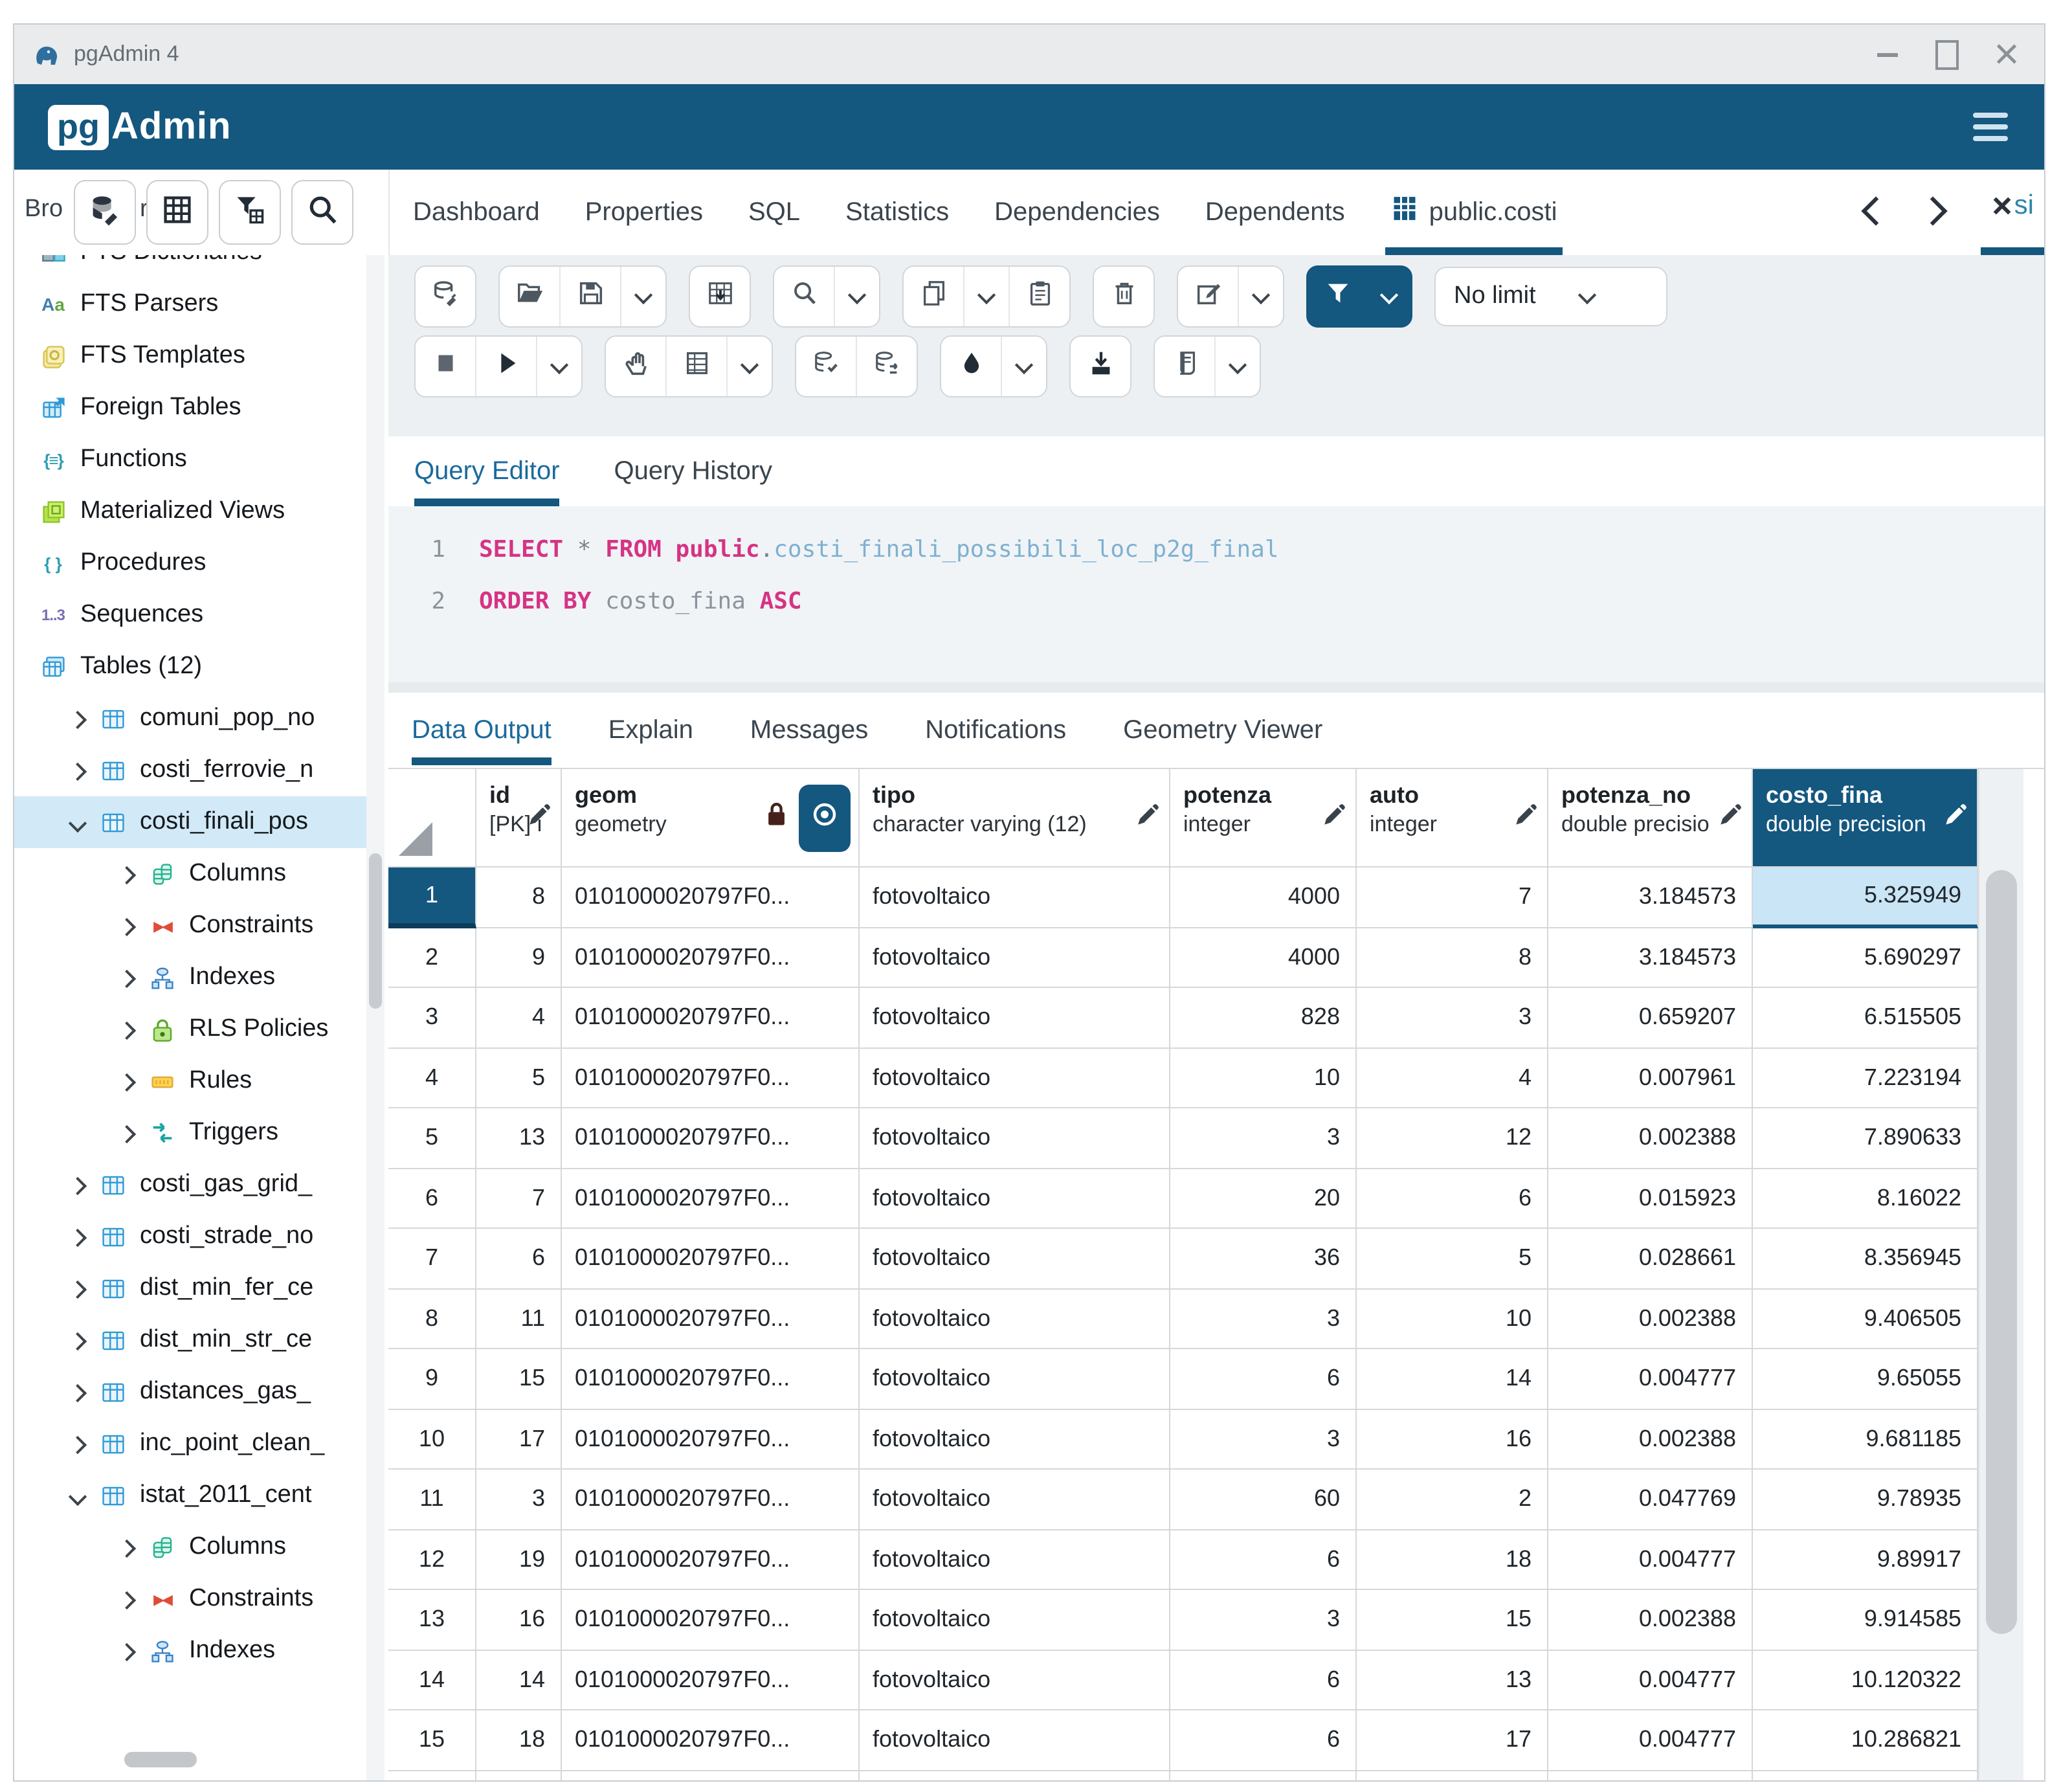 The image size is (2061, 1792). Describe the element at coordinates (1866, 1199) in the screenshot. I see `cell-costo_fina: 8.16022` at that location.